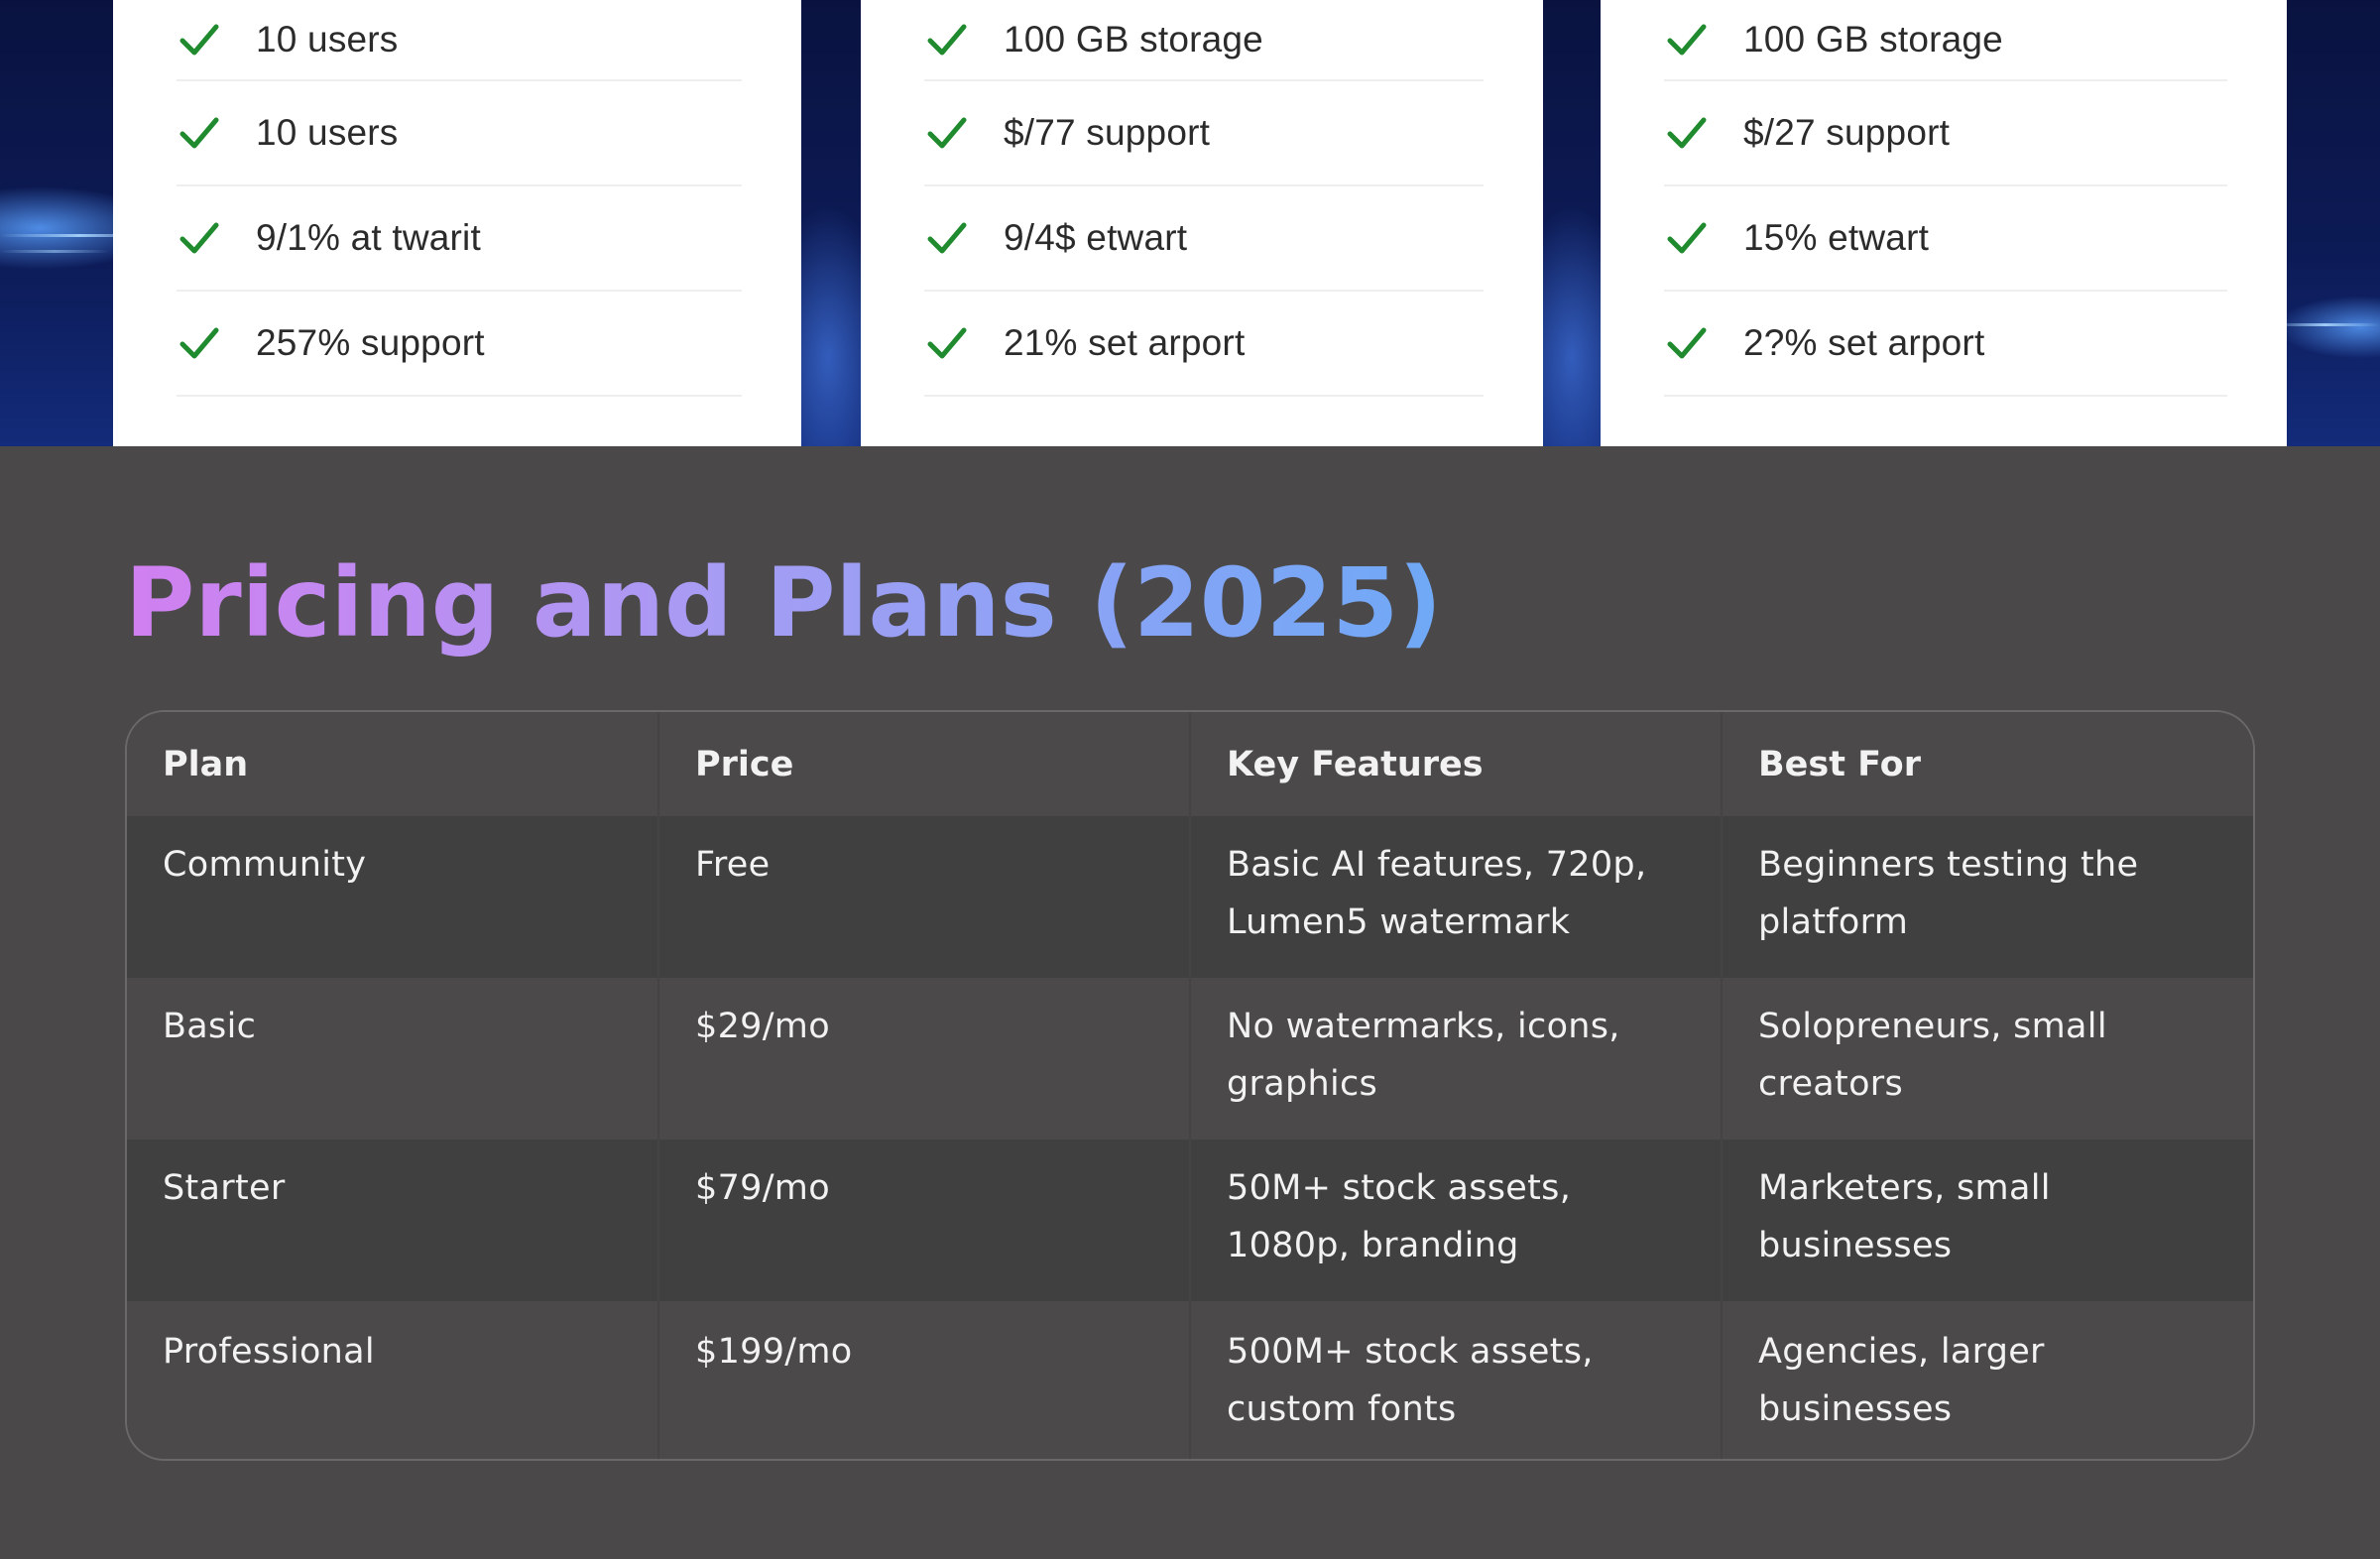  I want to click on price-cell: $29/mo, so click(924, 1058).